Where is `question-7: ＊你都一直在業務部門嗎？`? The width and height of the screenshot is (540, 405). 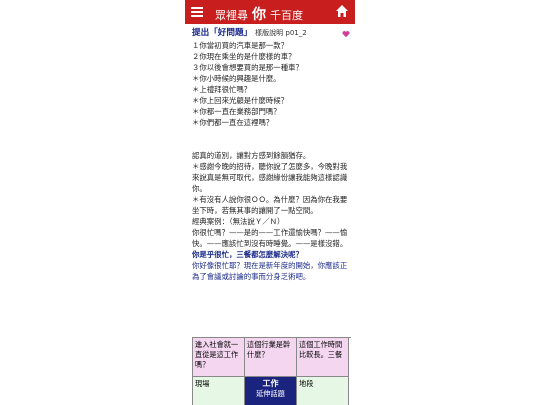
question-7: ＊你都一直在業務部門嗎？ is located at coordinates (236, 111).